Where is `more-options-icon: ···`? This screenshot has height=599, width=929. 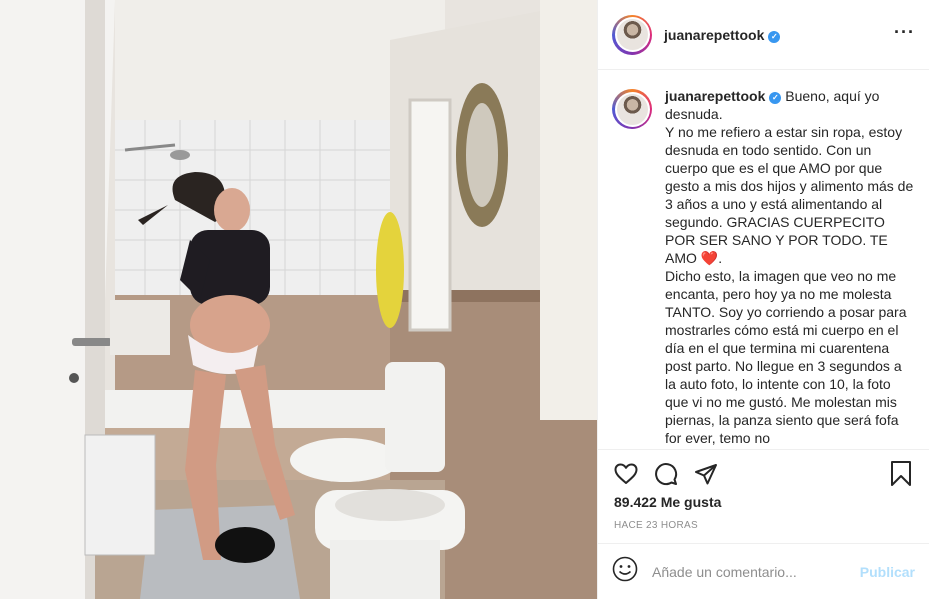 more-options-icon: ··· is located at coordinates (904, 32).